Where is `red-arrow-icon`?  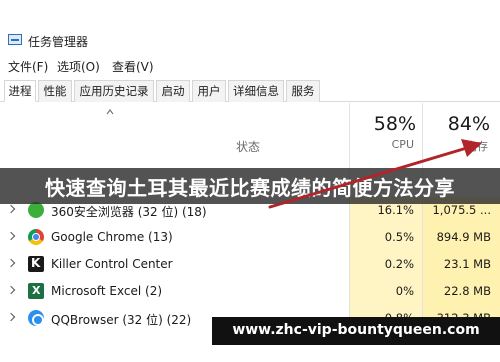 red-arrow-icon is located at coordinates (375, 174).